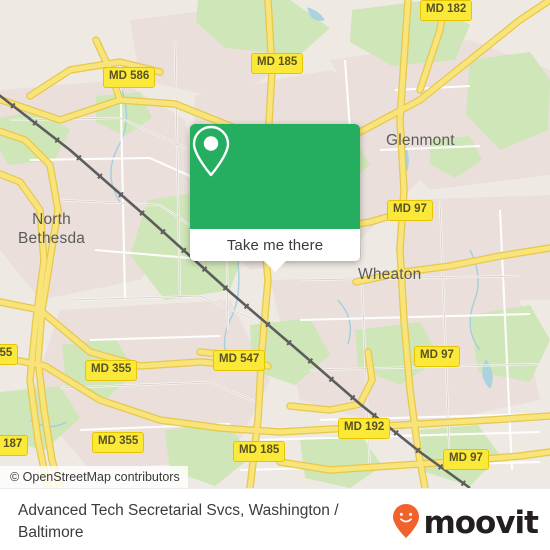  I want to click on moovit-logo: moovit, so click(465, 523).